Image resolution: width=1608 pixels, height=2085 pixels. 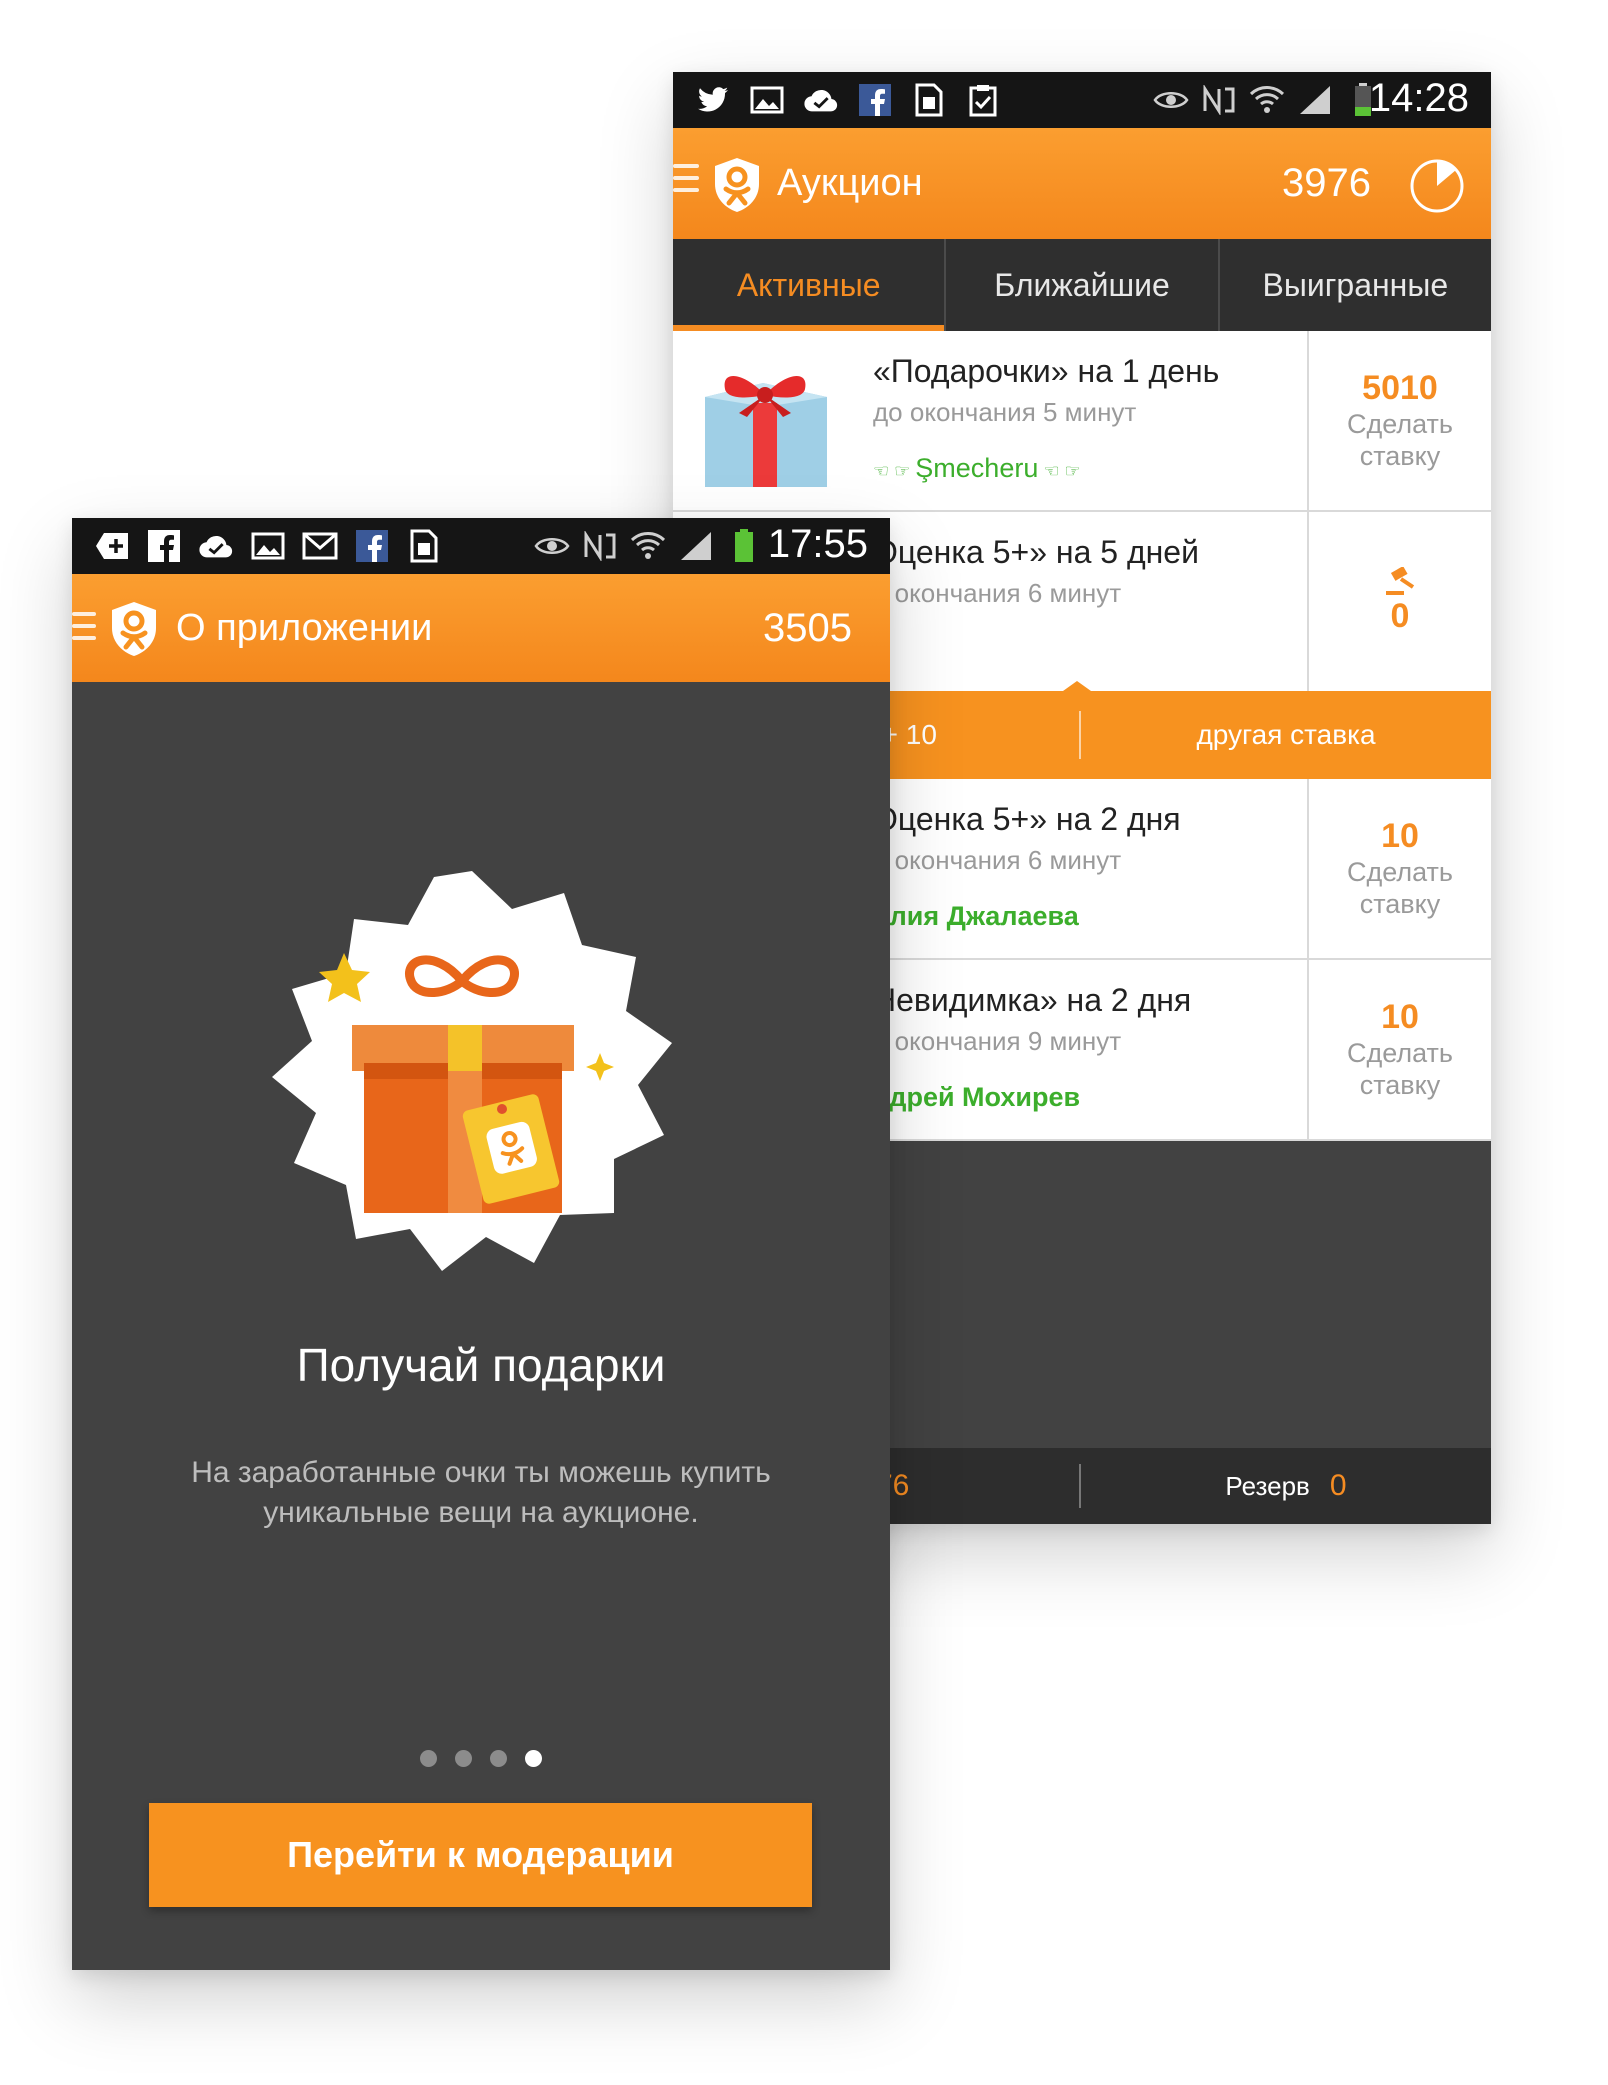 What do you see at coordinates (480, 1855) in the screenshot?
I see `go-to-moderation-button: Перейти к модерации` at bounding box center [480, 1855].